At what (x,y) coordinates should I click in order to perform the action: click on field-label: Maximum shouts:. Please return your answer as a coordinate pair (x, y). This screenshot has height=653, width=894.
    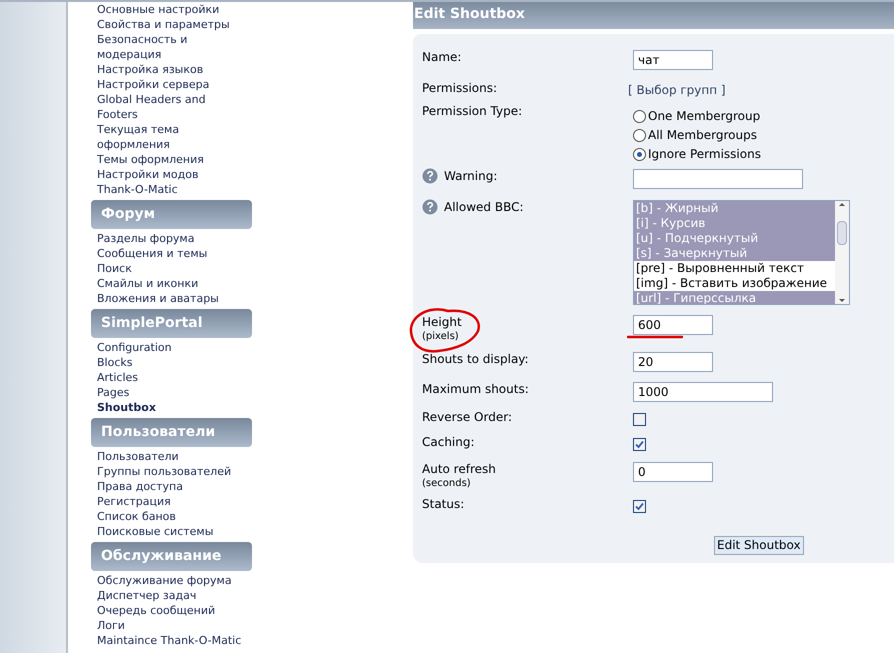
    Looking at the image, I should click on (475, 389).